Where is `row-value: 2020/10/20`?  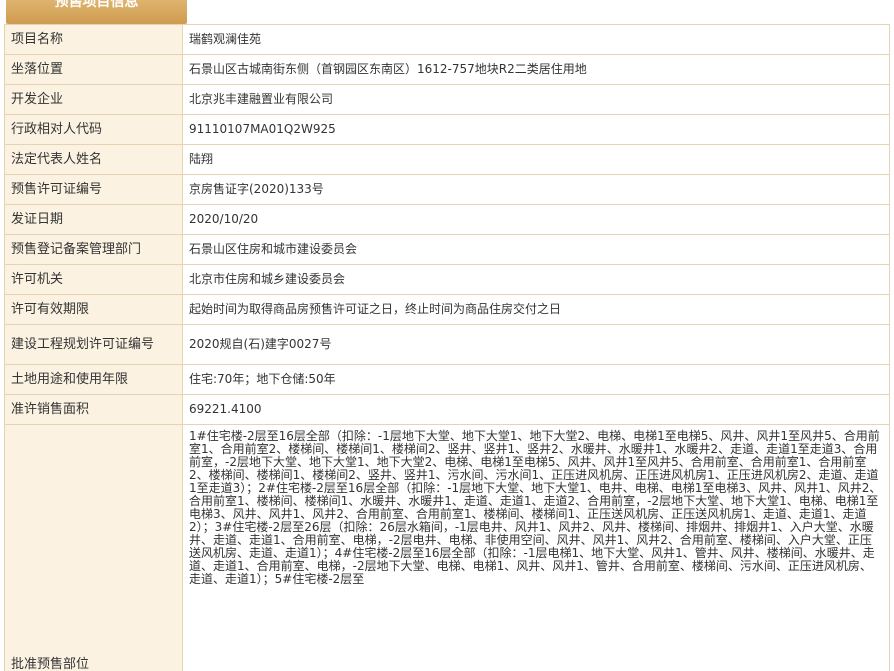 row-value: 2020/10/20 is located at coordinates (536, 219).